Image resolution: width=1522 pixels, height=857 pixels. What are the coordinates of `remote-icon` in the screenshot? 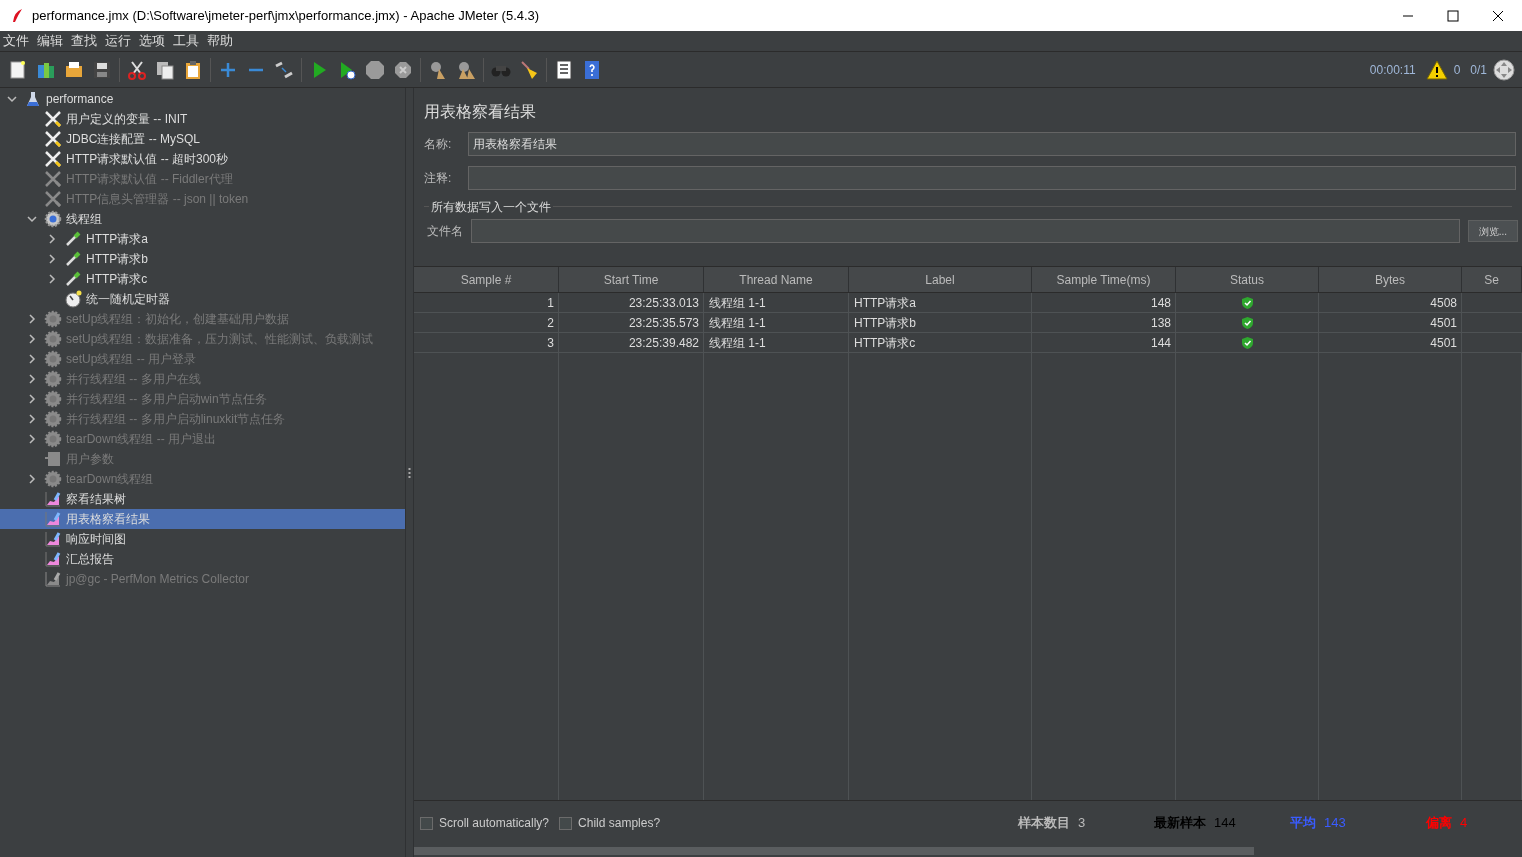 It's located at (1504, 69).